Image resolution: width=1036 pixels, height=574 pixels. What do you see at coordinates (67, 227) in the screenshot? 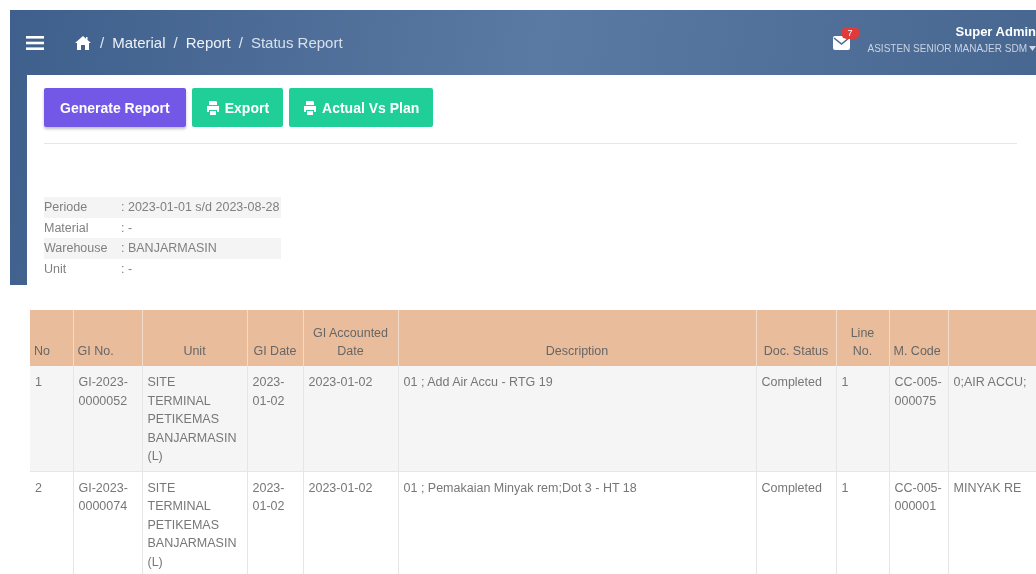
I see `filter-label: Material` at bounding box center [67, 227].